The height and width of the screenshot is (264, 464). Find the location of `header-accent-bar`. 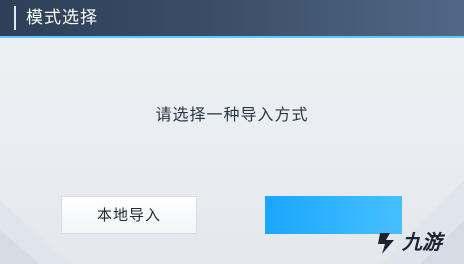

header-accent-bar is located at coordinates (15, 18).